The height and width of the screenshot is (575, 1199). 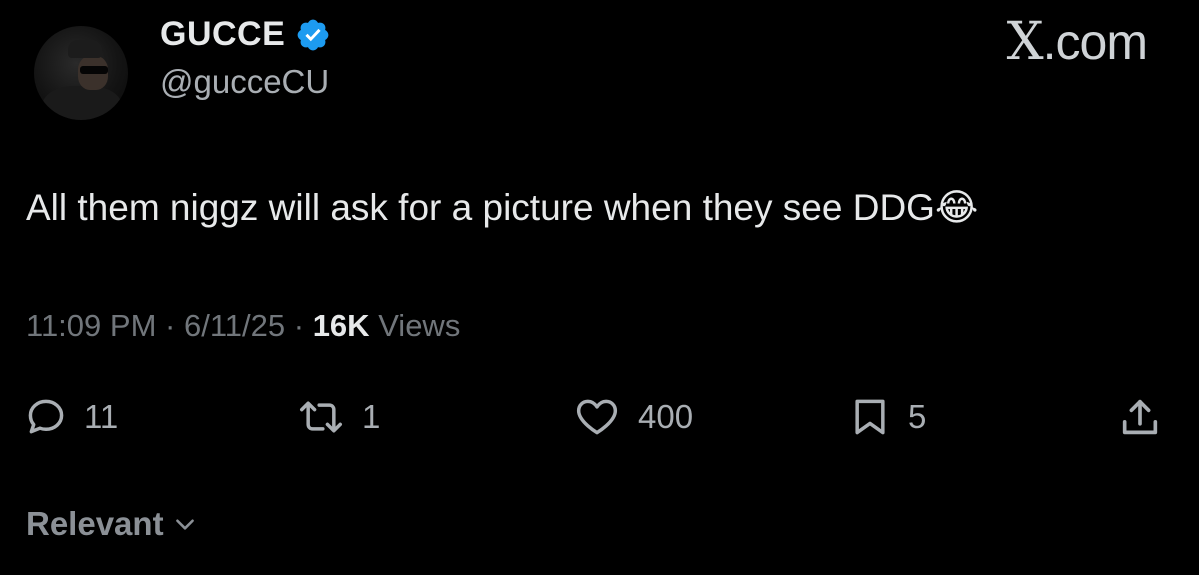 I want to click on display-name: GUCCE, so click(x=222, y=34).